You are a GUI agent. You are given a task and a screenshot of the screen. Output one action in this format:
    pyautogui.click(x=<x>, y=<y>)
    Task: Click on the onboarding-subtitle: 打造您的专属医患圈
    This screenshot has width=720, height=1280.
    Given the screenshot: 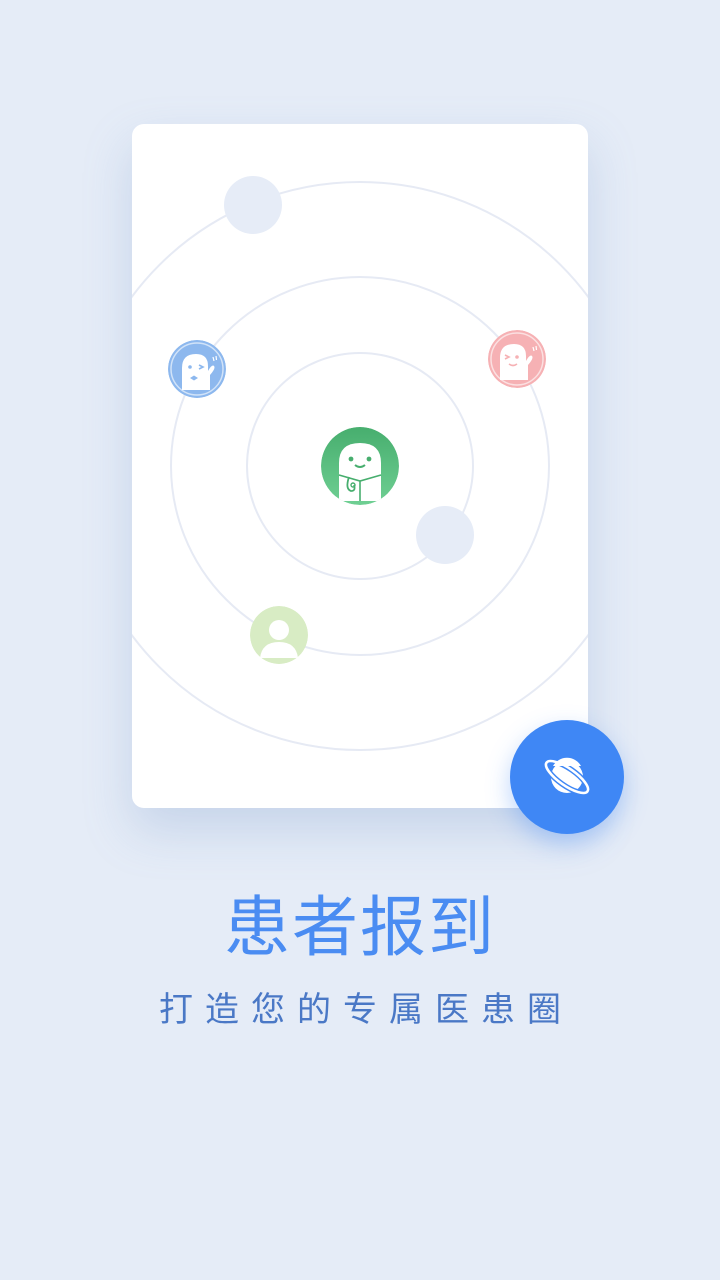 What is the action you would take?
    pyautogui.click(x=366, y=1010)
    